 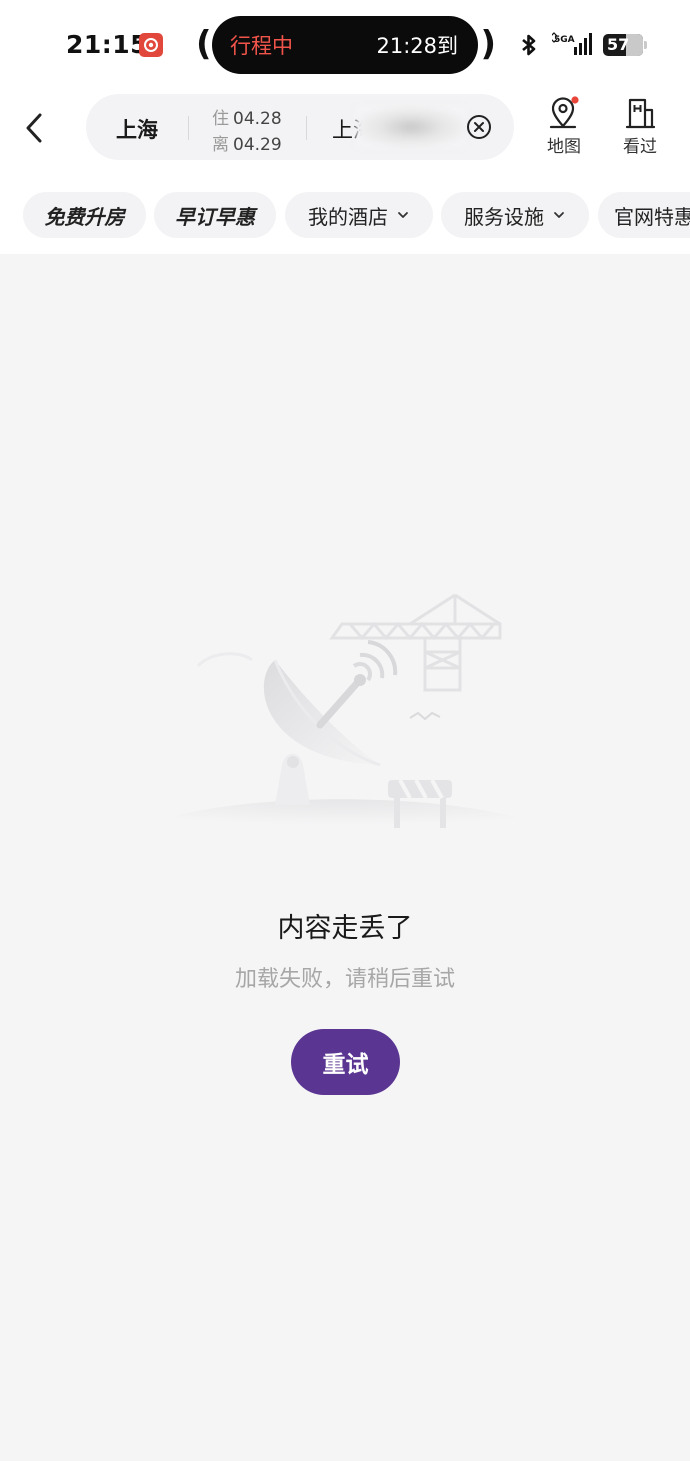 What do you see at coordinates (359, 215) in the screenshot?
I see `filter-chip-my-hotel: 我的酒店` at bounding box center [359, 215].